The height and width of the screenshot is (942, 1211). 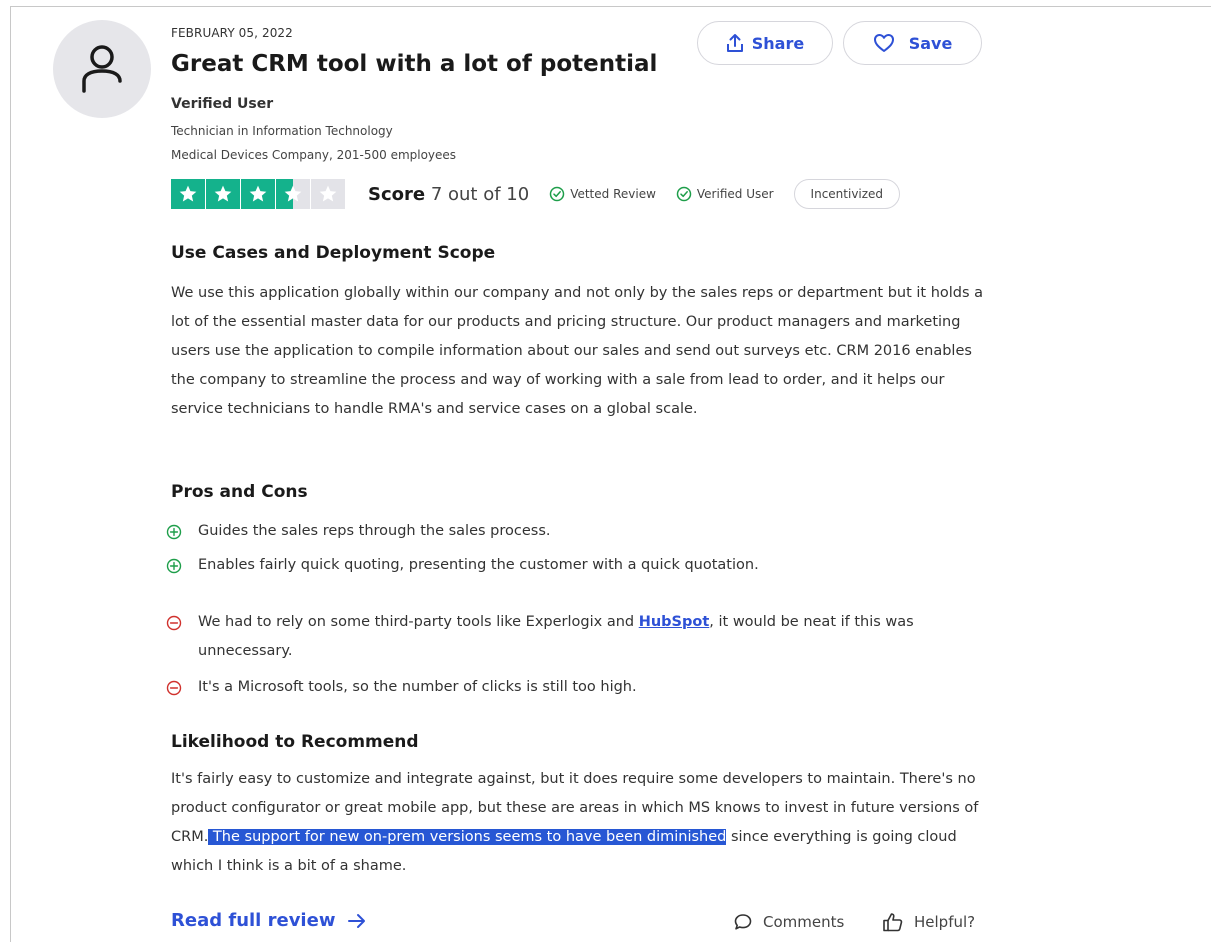 What do you see at coordinates (930, 43) in the screenshot?
I see `save-label: Save` at bounding box center [930, 43].